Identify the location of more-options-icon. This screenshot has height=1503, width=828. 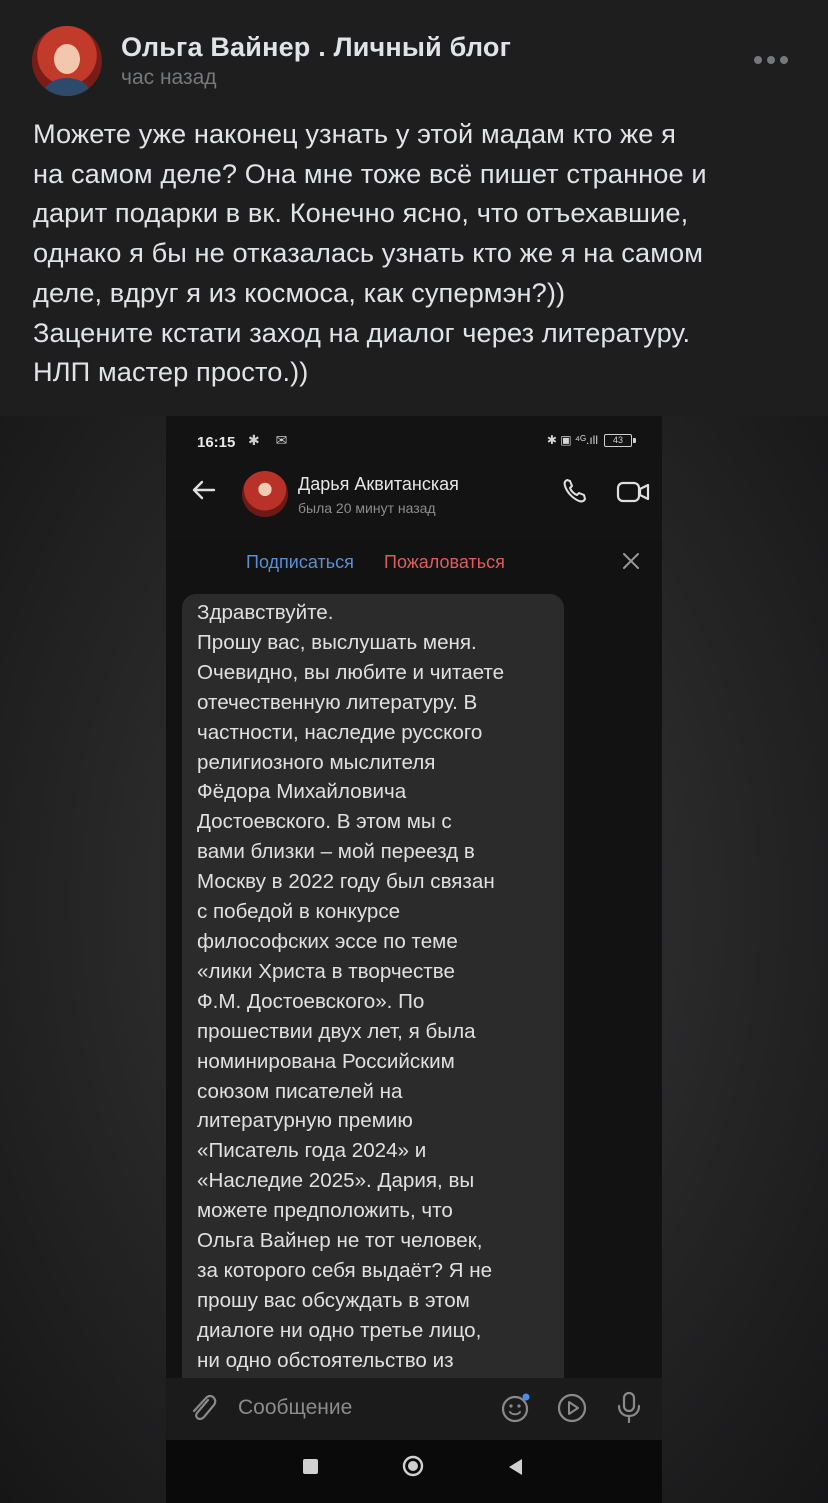
(771, 60).